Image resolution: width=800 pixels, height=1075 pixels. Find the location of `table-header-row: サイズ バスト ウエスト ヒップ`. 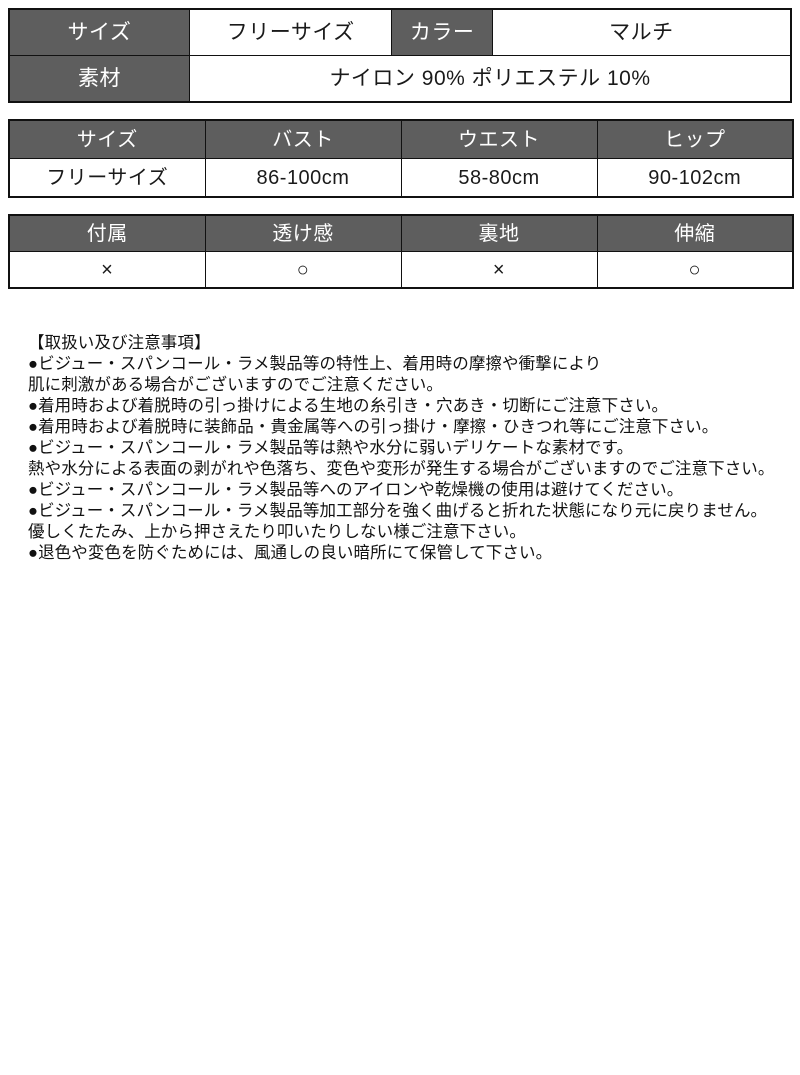

table-header-row: サイズ バスト ウエスト ヒップ is located at coordinates (401, 139).